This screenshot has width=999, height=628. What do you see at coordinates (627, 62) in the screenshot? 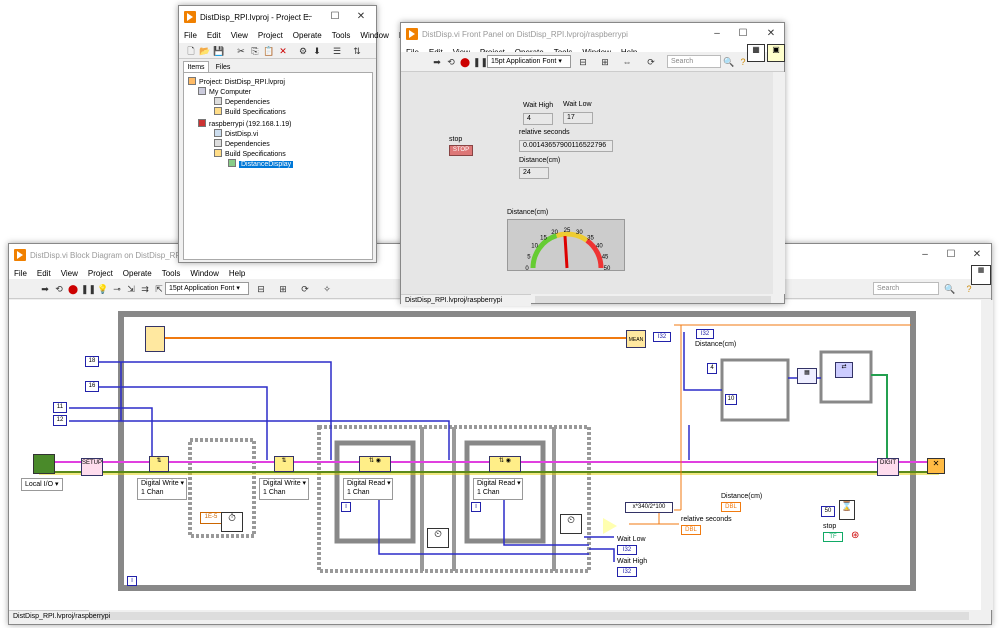
I see `fp-resize-icon: ⇔` at bounding box center [627, 62].